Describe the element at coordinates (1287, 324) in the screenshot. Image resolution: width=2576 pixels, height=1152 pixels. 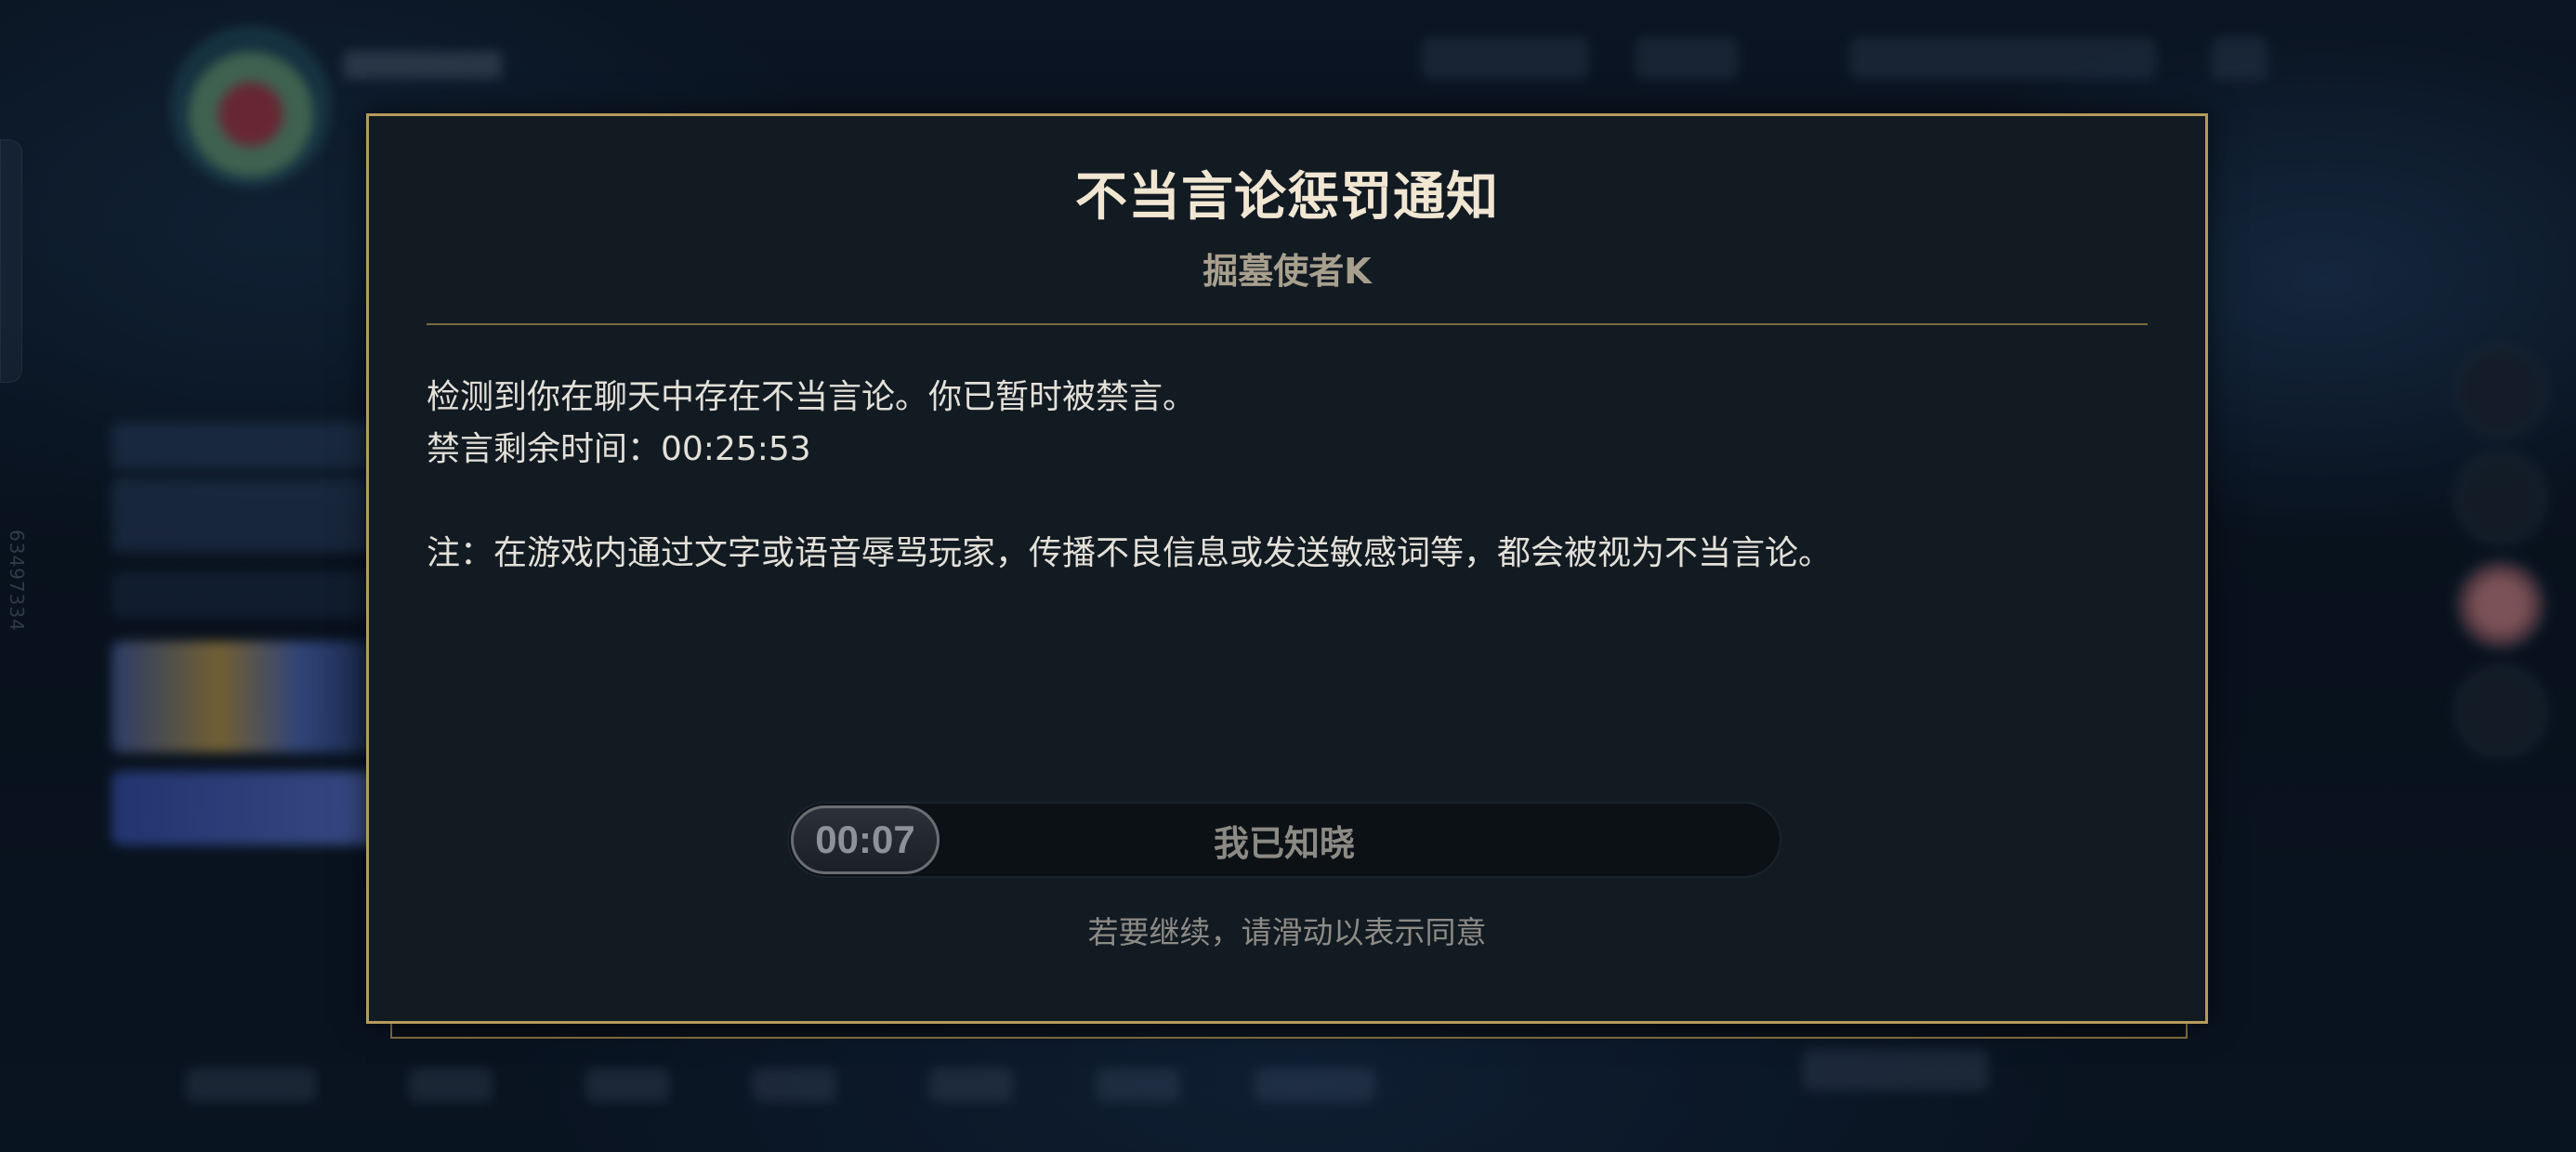
I see `divider` at that location.